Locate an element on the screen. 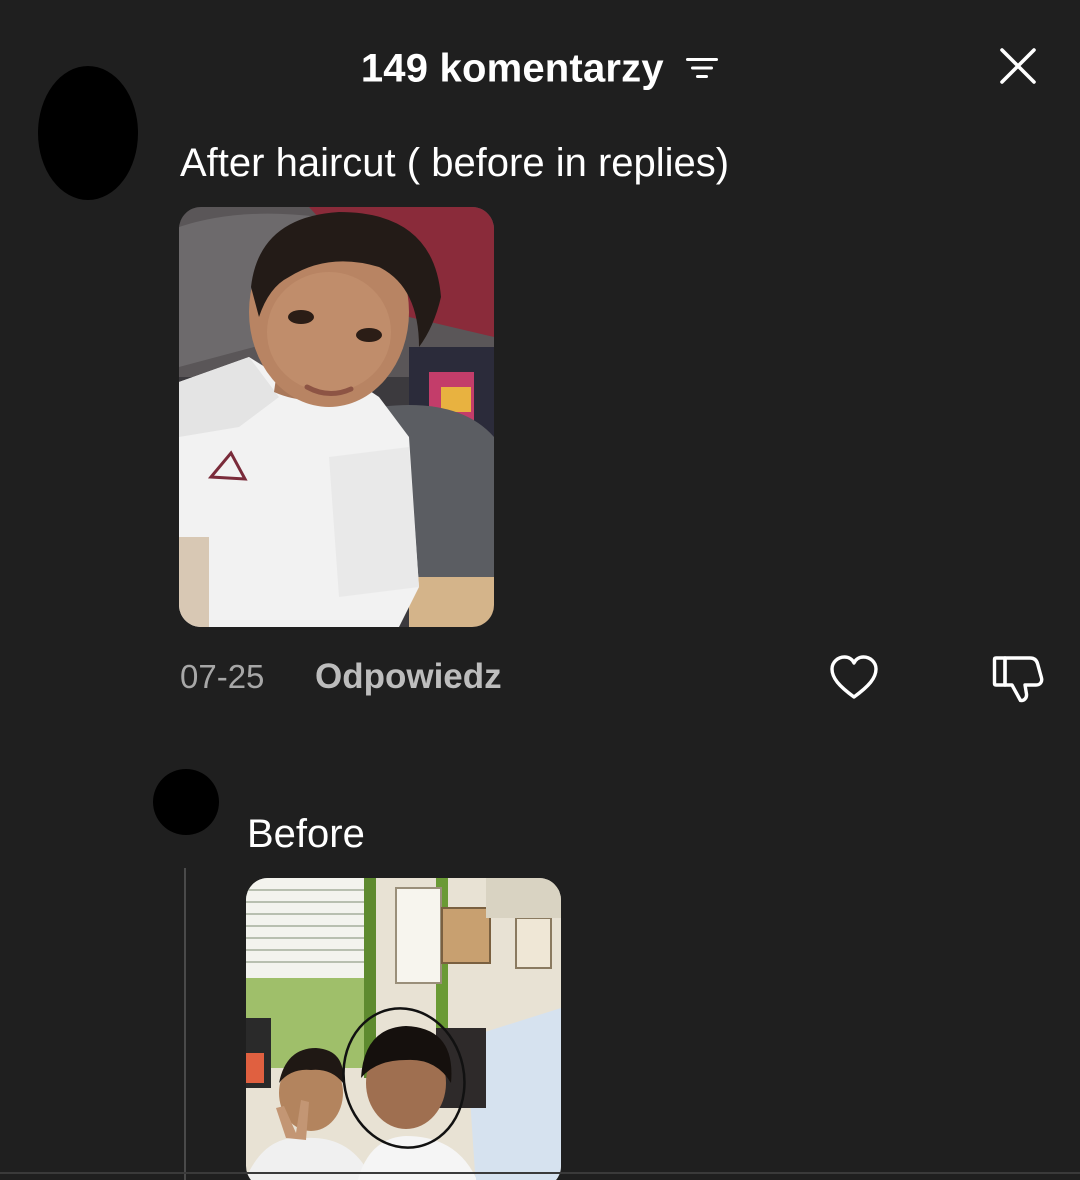  comment-photo is located at coordinates (336, 417).